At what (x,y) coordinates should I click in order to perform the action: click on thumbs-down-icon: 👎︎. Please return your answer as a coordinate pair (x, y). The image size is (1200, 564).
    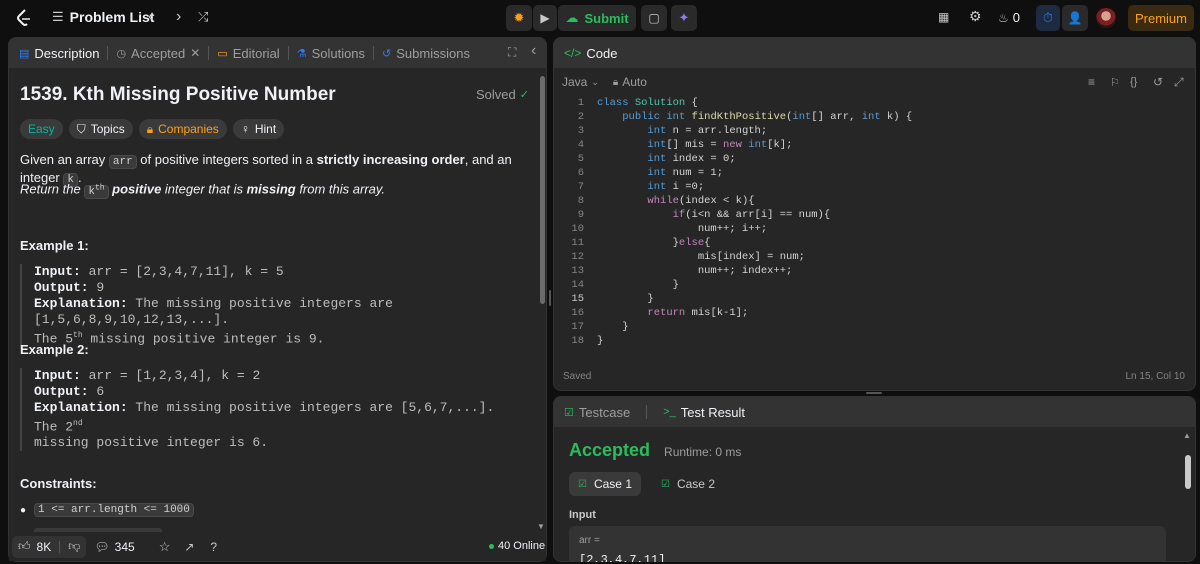
    Looking at the image, I should click on (74, 546).